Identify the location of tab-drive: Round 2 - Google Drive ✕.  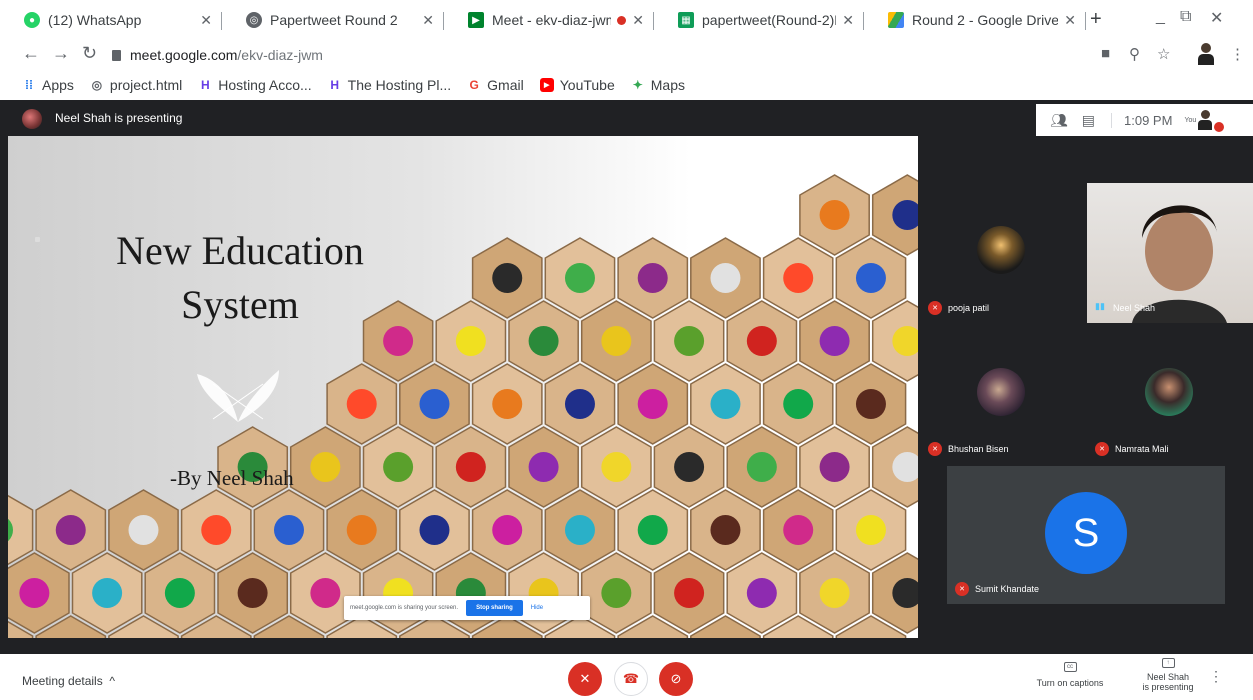
(975, 20).